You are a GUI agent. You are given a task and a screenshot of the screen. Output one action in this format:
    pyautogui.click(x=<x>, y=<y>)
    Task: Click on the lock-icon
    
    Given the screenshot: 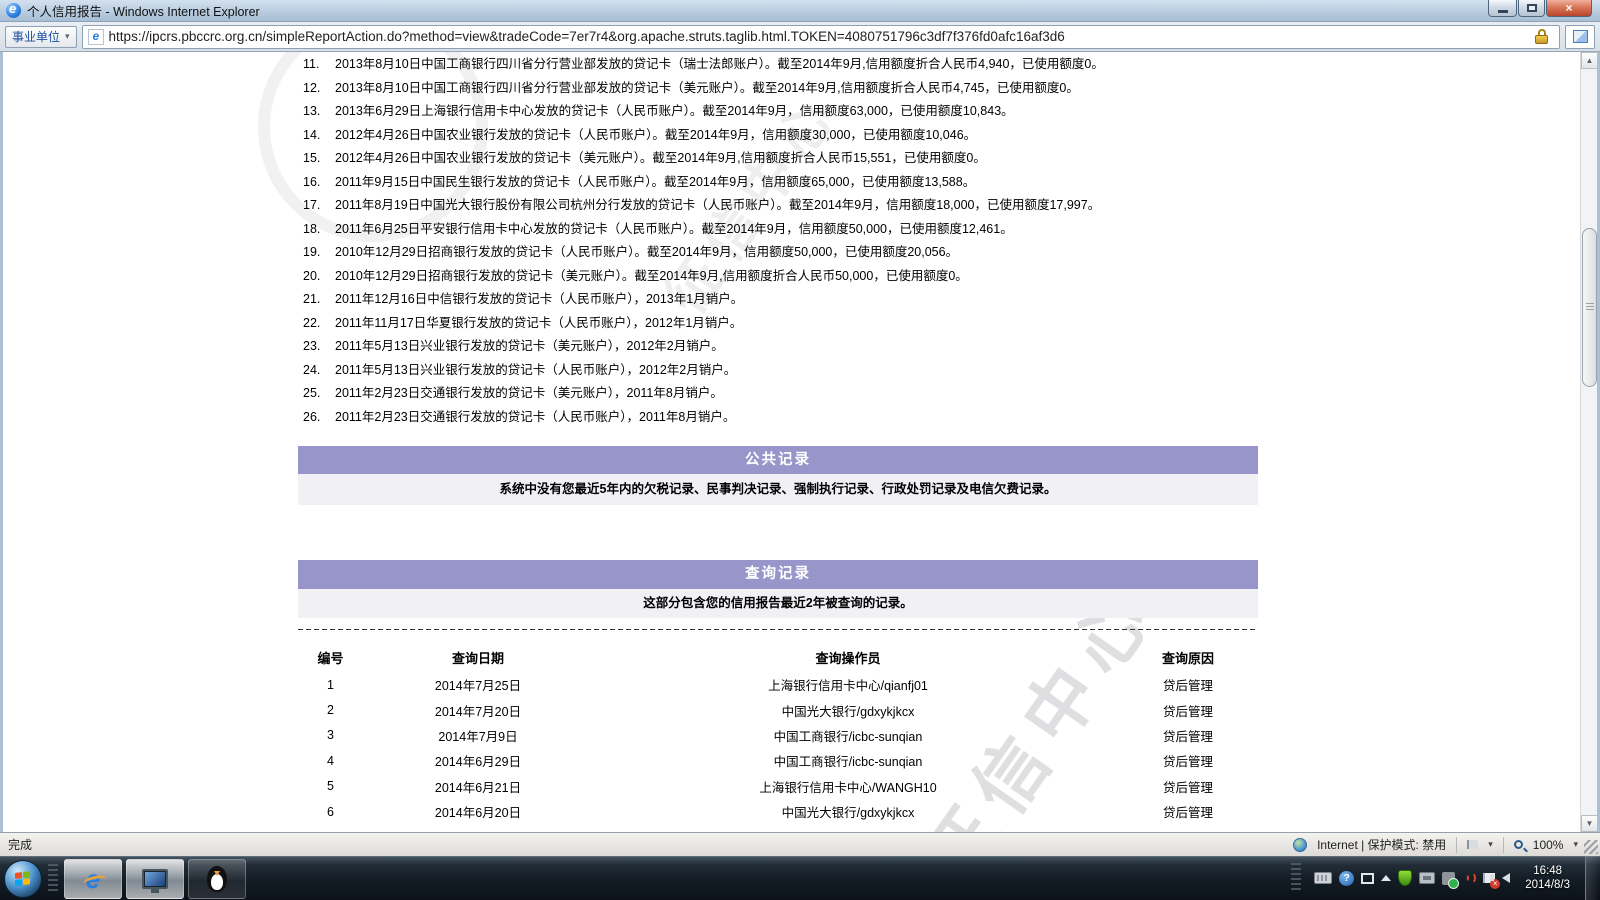 What is the action you would take?
    pyautogui.click(x=1541, y=36)
    